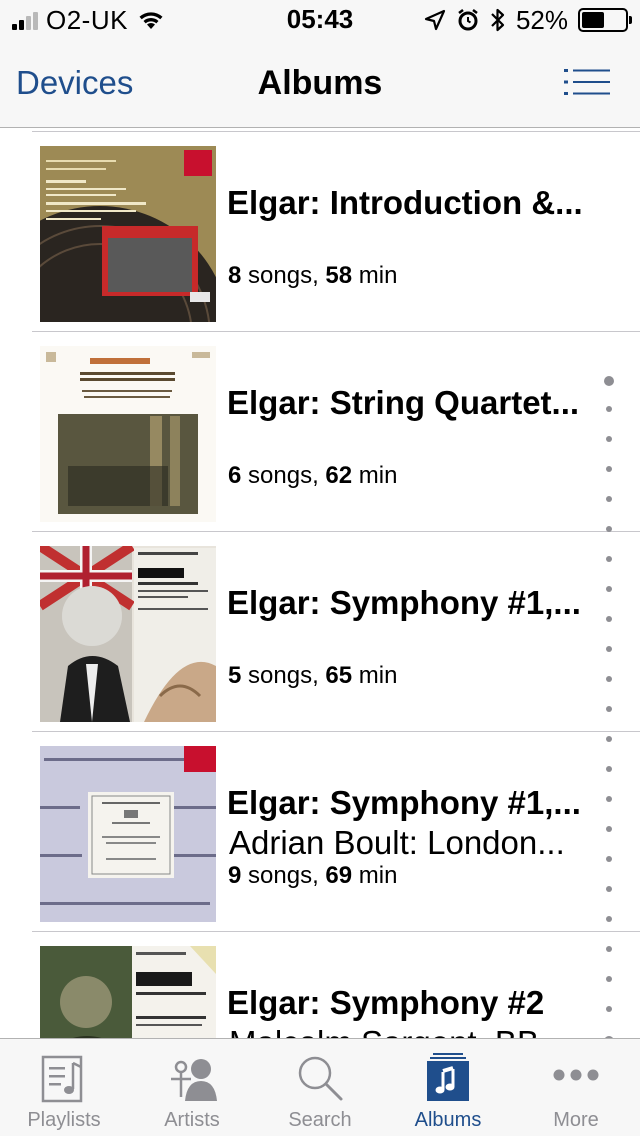 The width and height of the screenshot is (640, 1136). I want to click on list-icon, so click(587, 82).